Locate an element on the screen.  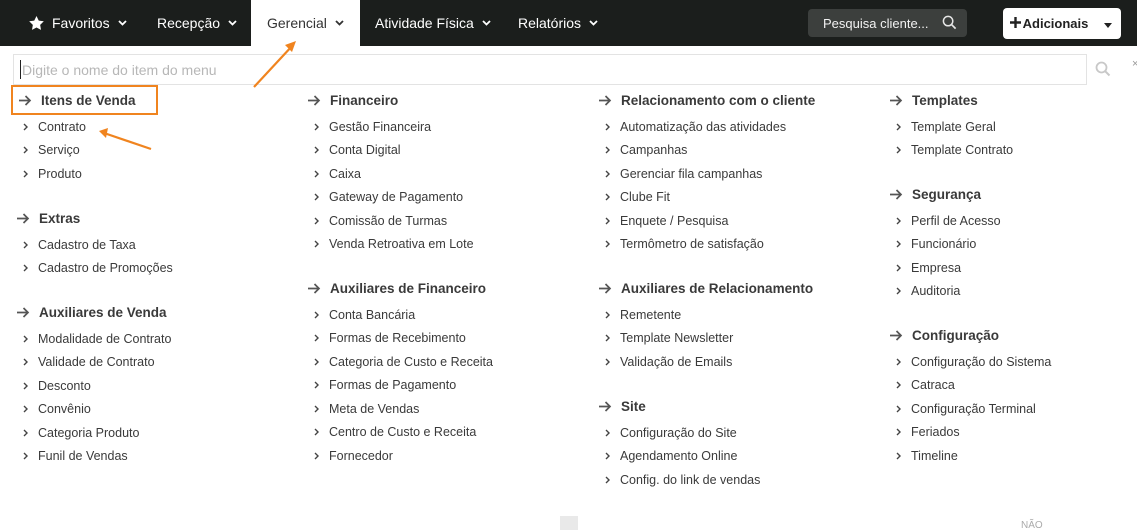
menu-item-fornecedor: Fornecedor is located at coordinates (399, 456).